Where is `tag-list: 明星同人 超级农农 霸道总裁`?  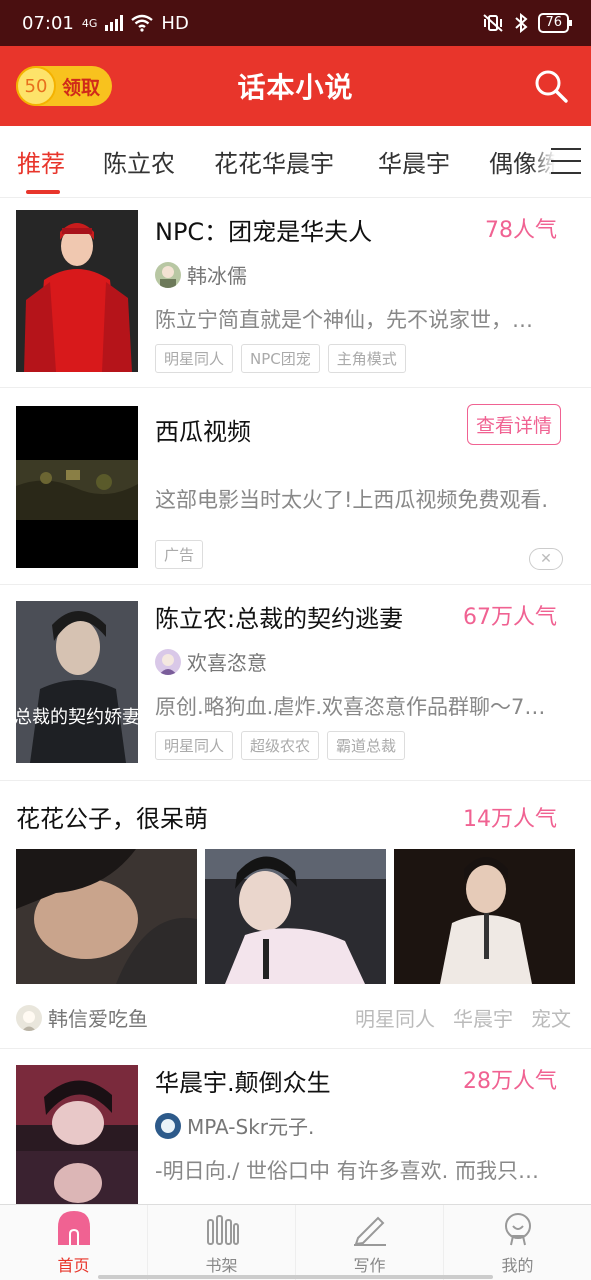 tag-list: 明星同人 超级农农 霸道总裁 is located at coordinates (280, 745).